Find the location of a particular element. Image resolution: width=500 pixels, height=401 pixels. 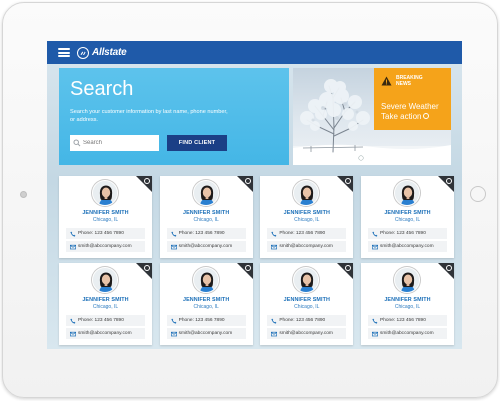

breaking-news-label: BREAKING NEWS is located at coordinates (409, 81).